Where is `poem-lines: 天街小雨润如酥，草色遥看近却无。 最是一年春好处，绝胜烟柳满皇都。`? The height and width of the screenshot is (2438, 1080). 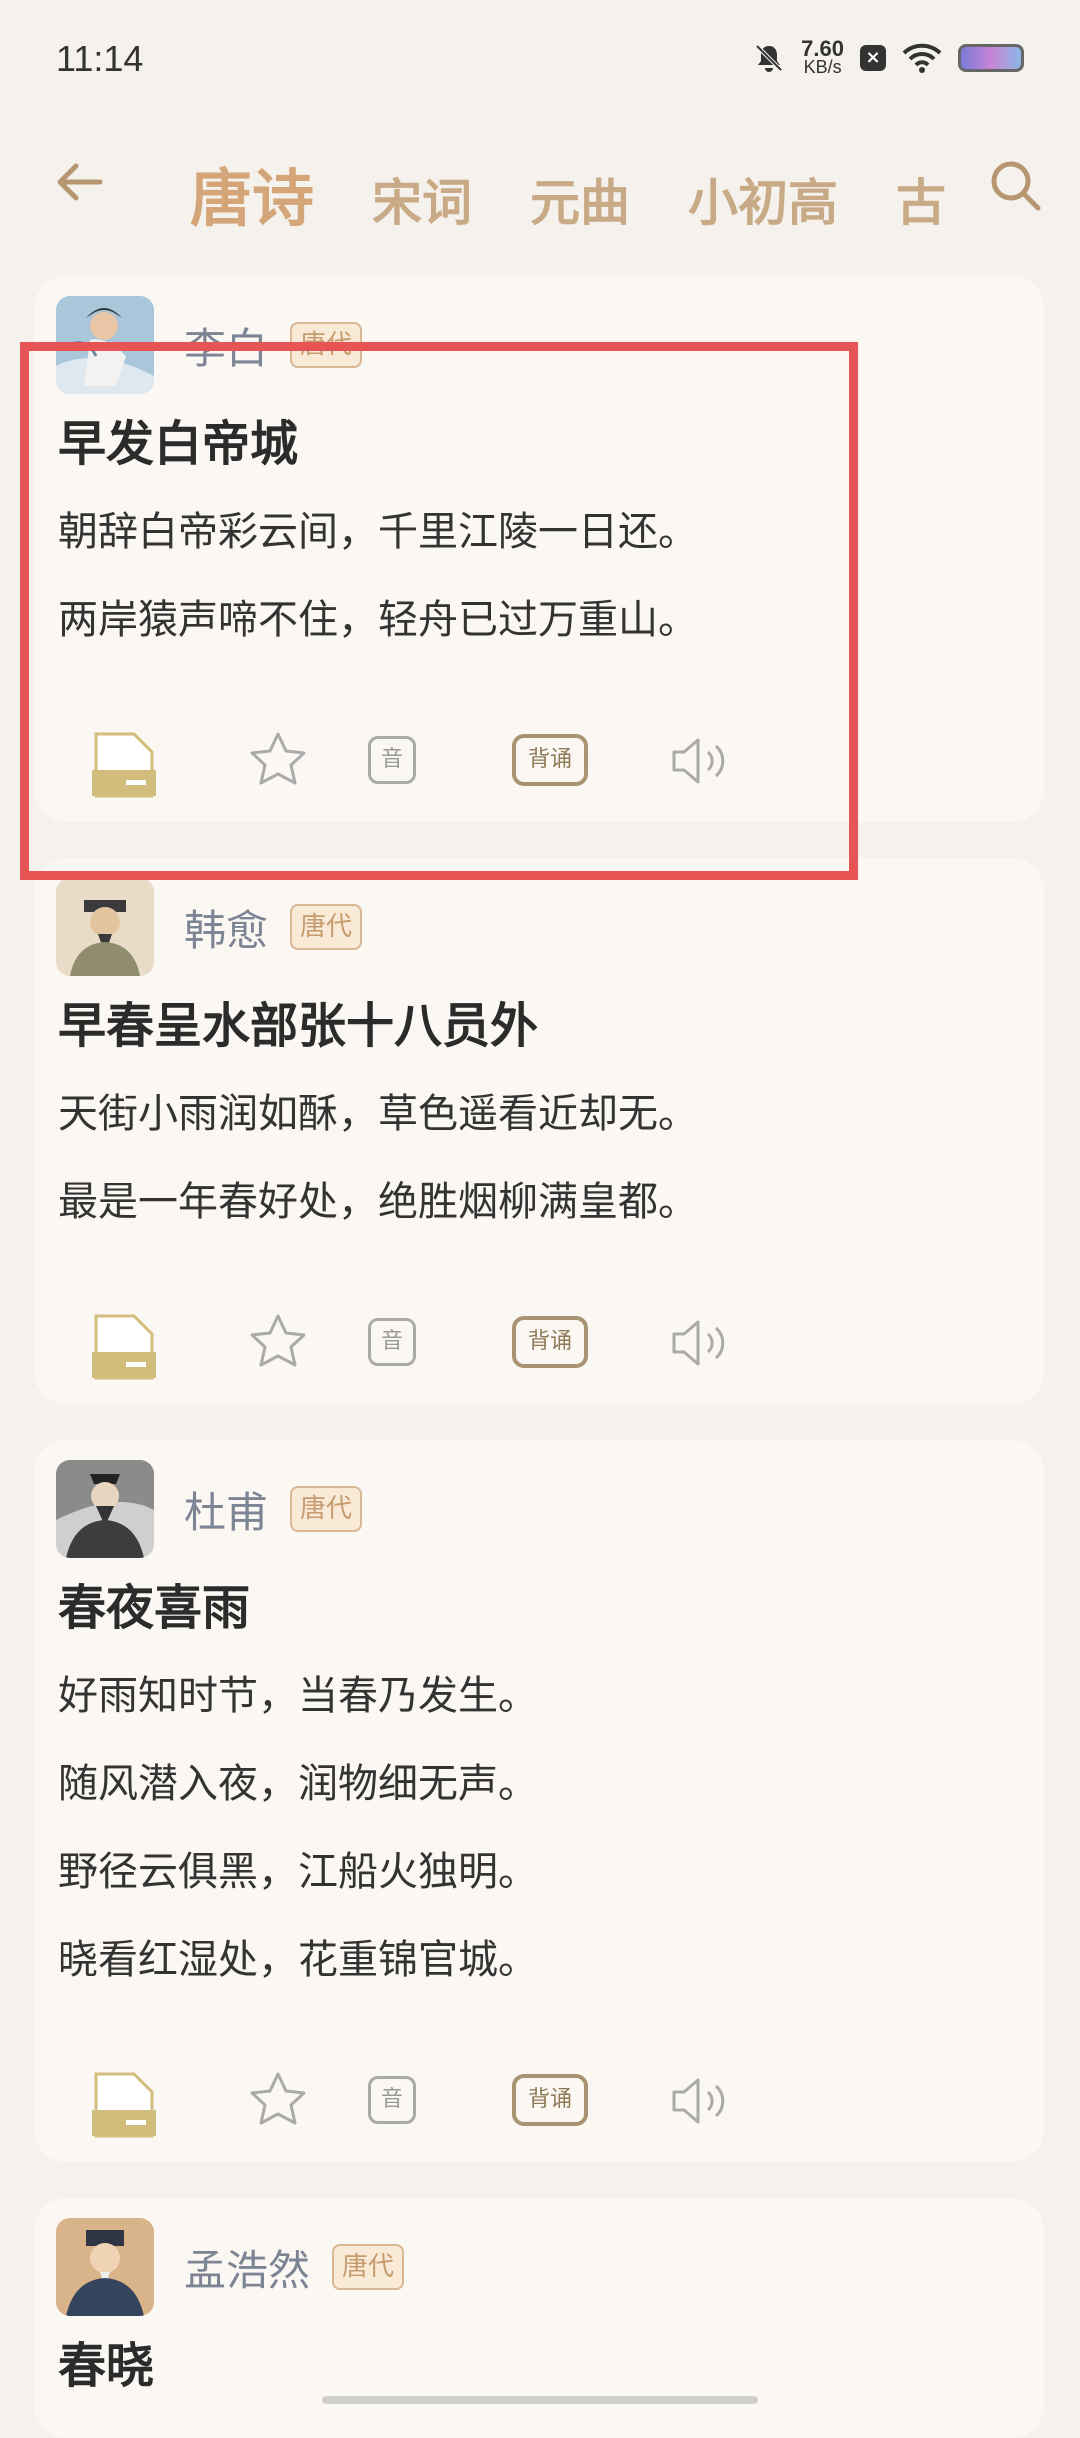 poem-lines: 天街小雨润如酥，草色遥看近却无。 最是一年春好处，绝胜烟柳满皇都。 is located at coordinates (378, 1158).